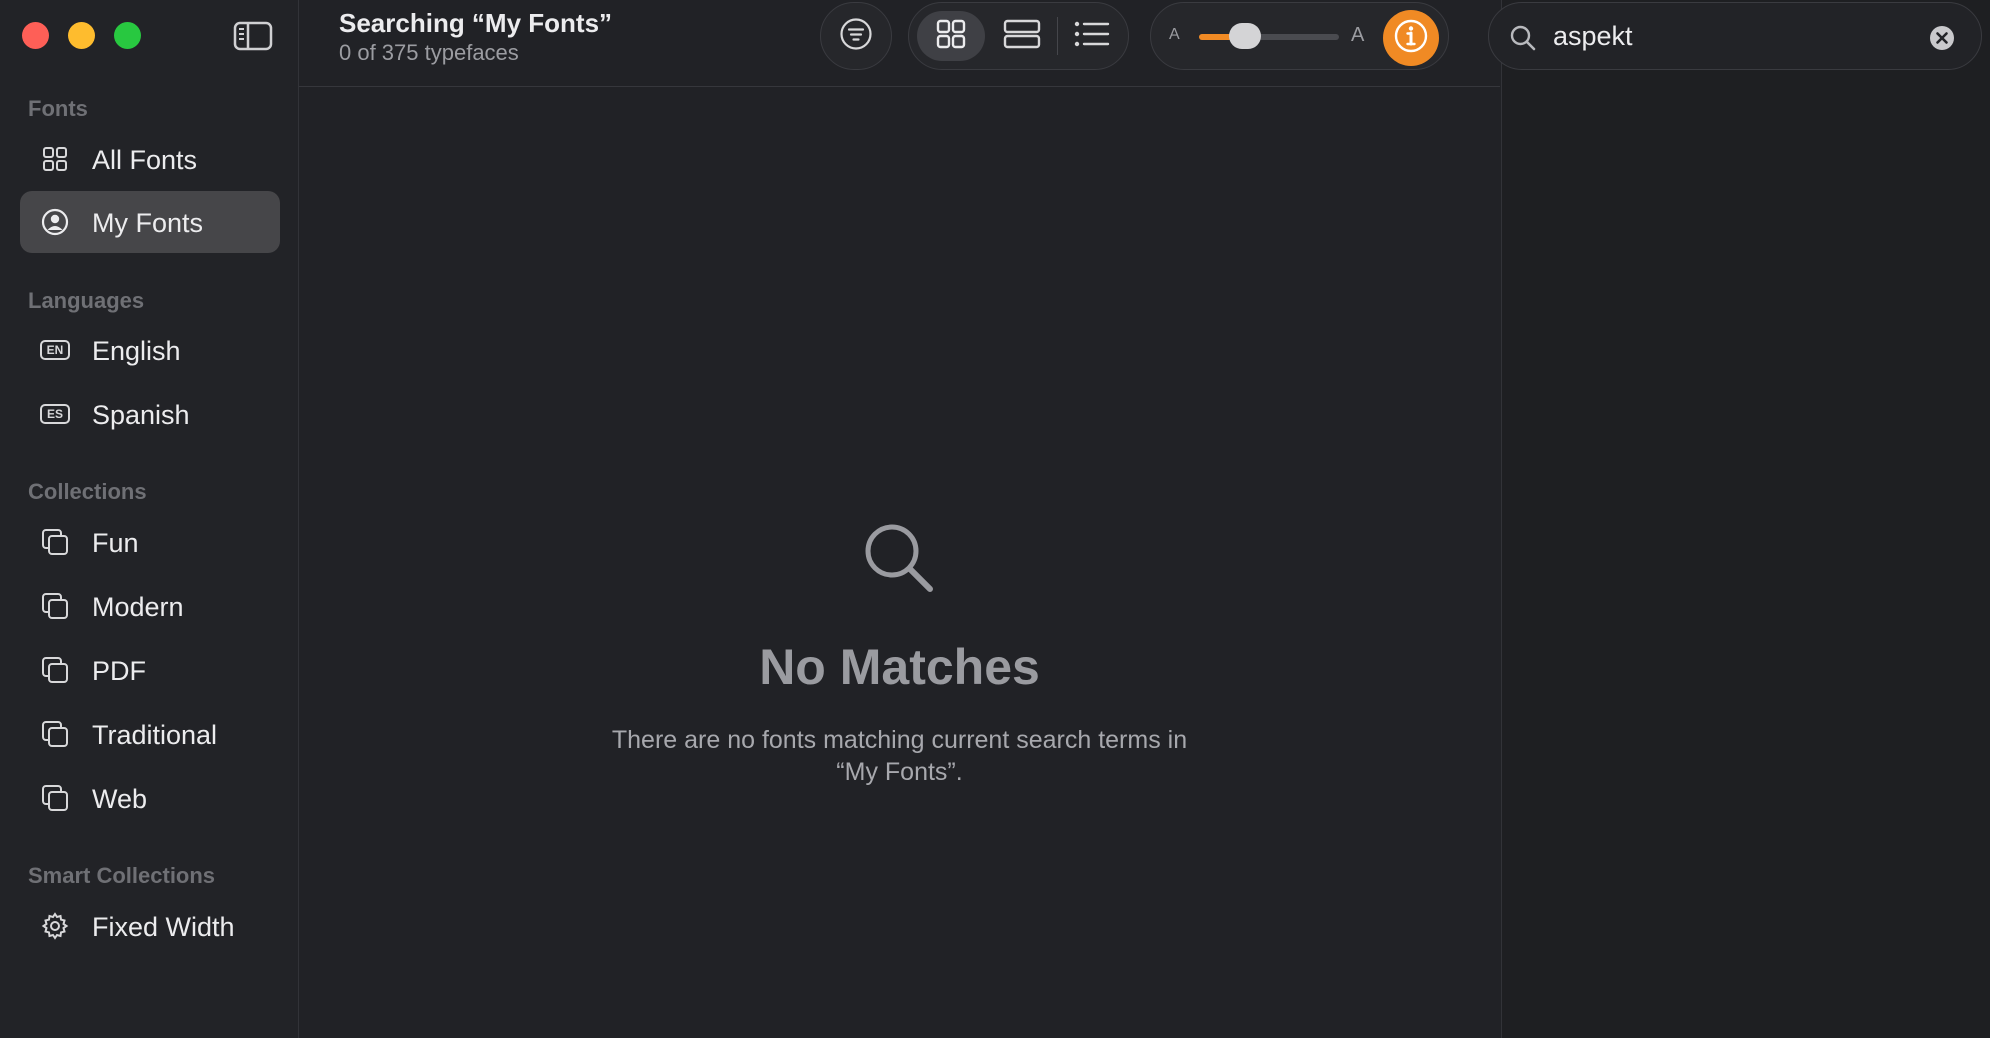 The width and height of the screenshot is (1990, 1038). I want to click on search-field: aspekt, so click(1735, 36).